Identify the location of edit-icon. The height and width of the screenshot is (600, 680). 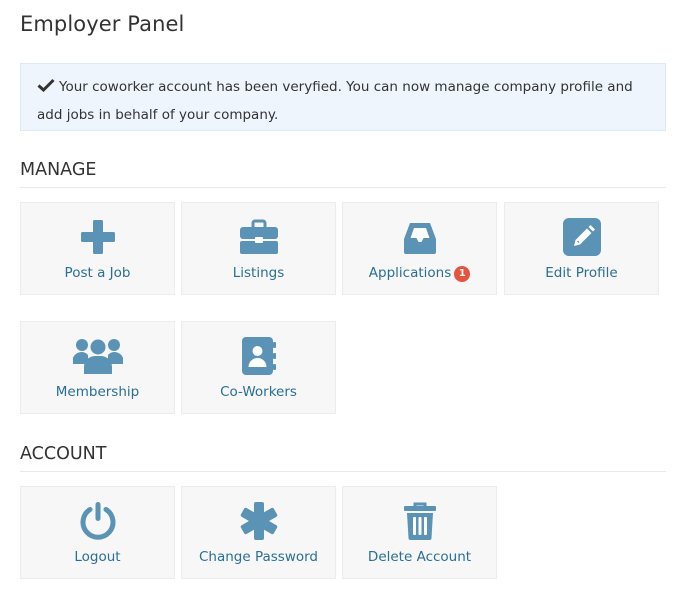
(582, 237).